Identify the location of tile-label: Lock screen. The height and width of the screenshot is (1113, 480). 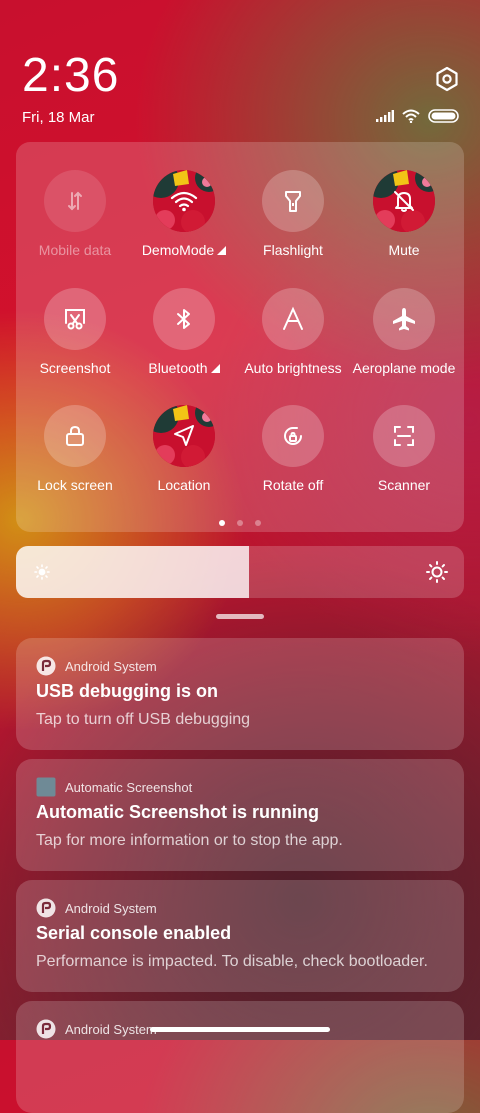
(75, 485).